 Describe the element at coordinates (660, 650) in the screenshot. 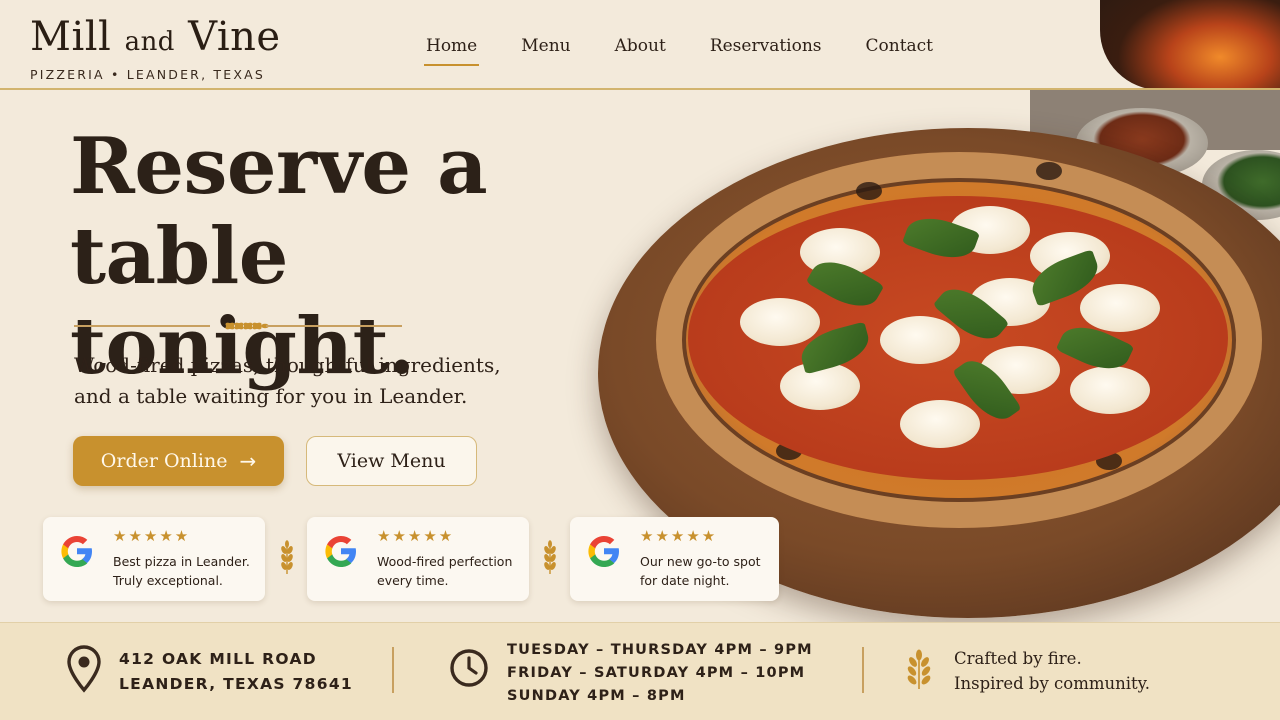

I see `hours-line: TUESDAY – THURSDAY 4PM – 9PM` at that location.